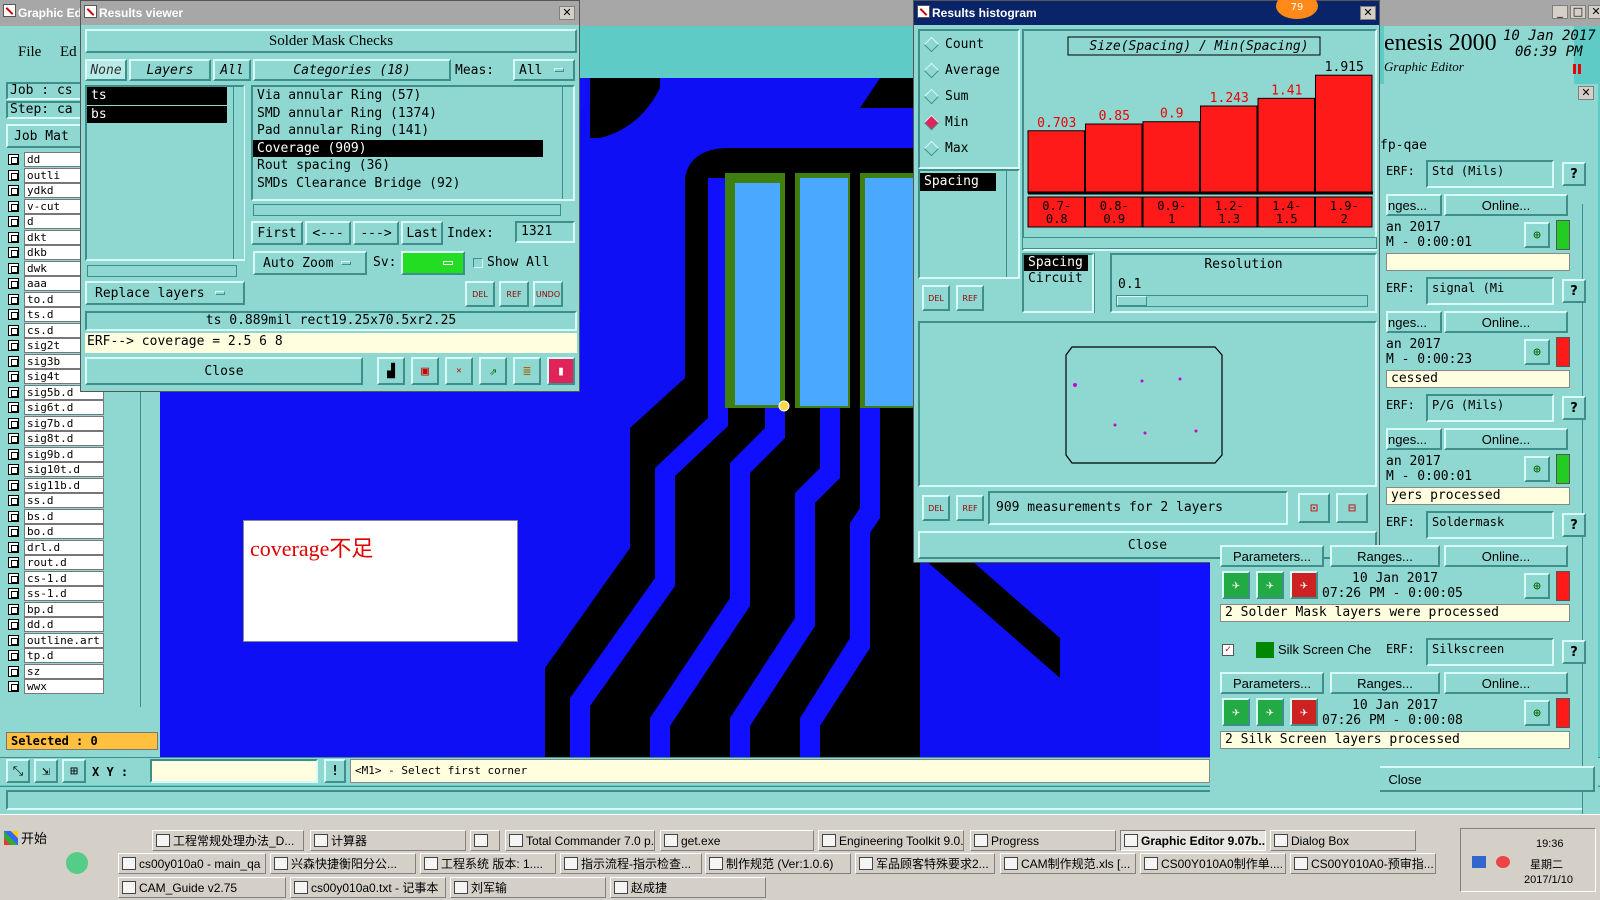 The width and height of the screenshot is (1600, 900). I want to click on meas-dropdown: All, so click(544, 70).